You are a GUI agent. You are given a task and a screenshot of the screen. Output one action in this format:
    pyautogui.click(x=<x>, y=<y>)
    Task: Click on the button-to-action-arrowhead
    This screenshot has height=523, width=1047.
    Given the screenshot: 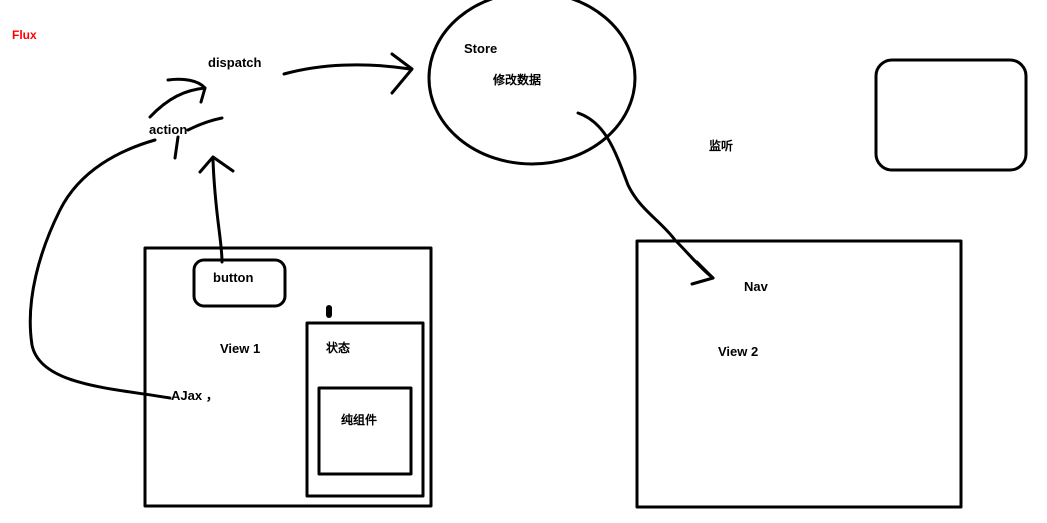 What is the action you would take?
    pyautogui.click(x=216, y=164)
    